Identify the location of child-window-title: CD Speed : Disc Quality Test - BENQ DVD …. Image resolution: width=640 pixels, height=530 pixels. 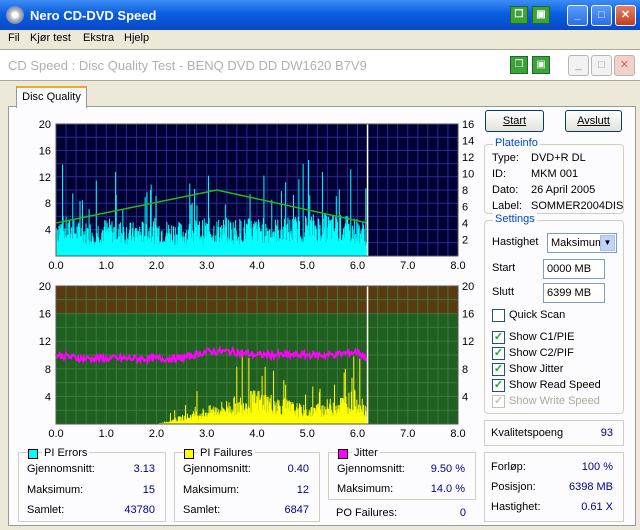
(187, 65).